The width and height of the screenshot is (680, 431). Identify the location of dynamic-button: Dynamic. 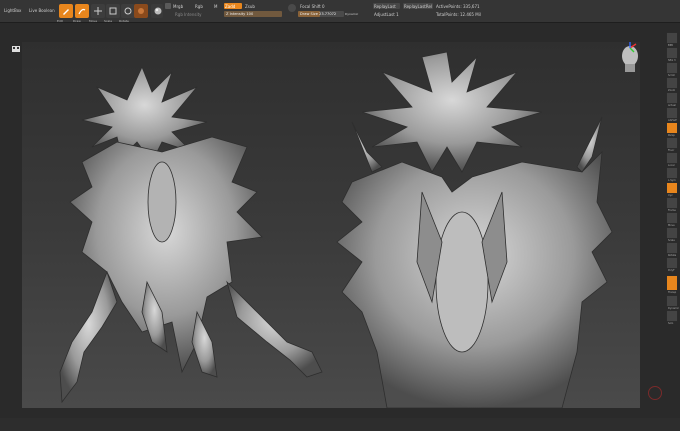
(672, 302).